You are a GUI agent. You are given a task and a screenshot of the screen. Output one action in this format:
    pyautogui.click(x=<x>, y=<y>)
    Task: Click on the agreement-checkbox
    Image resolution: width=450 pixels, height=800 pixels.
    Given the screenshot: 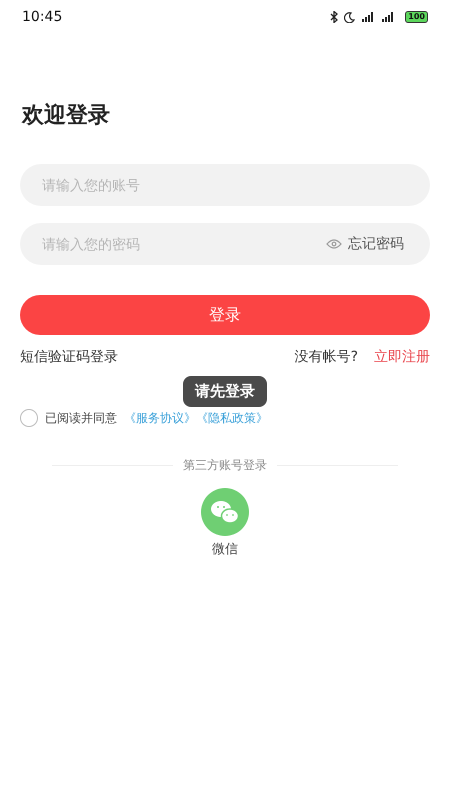 What is the action you would take?
    pyautogui.click(x=29, y=418)
    